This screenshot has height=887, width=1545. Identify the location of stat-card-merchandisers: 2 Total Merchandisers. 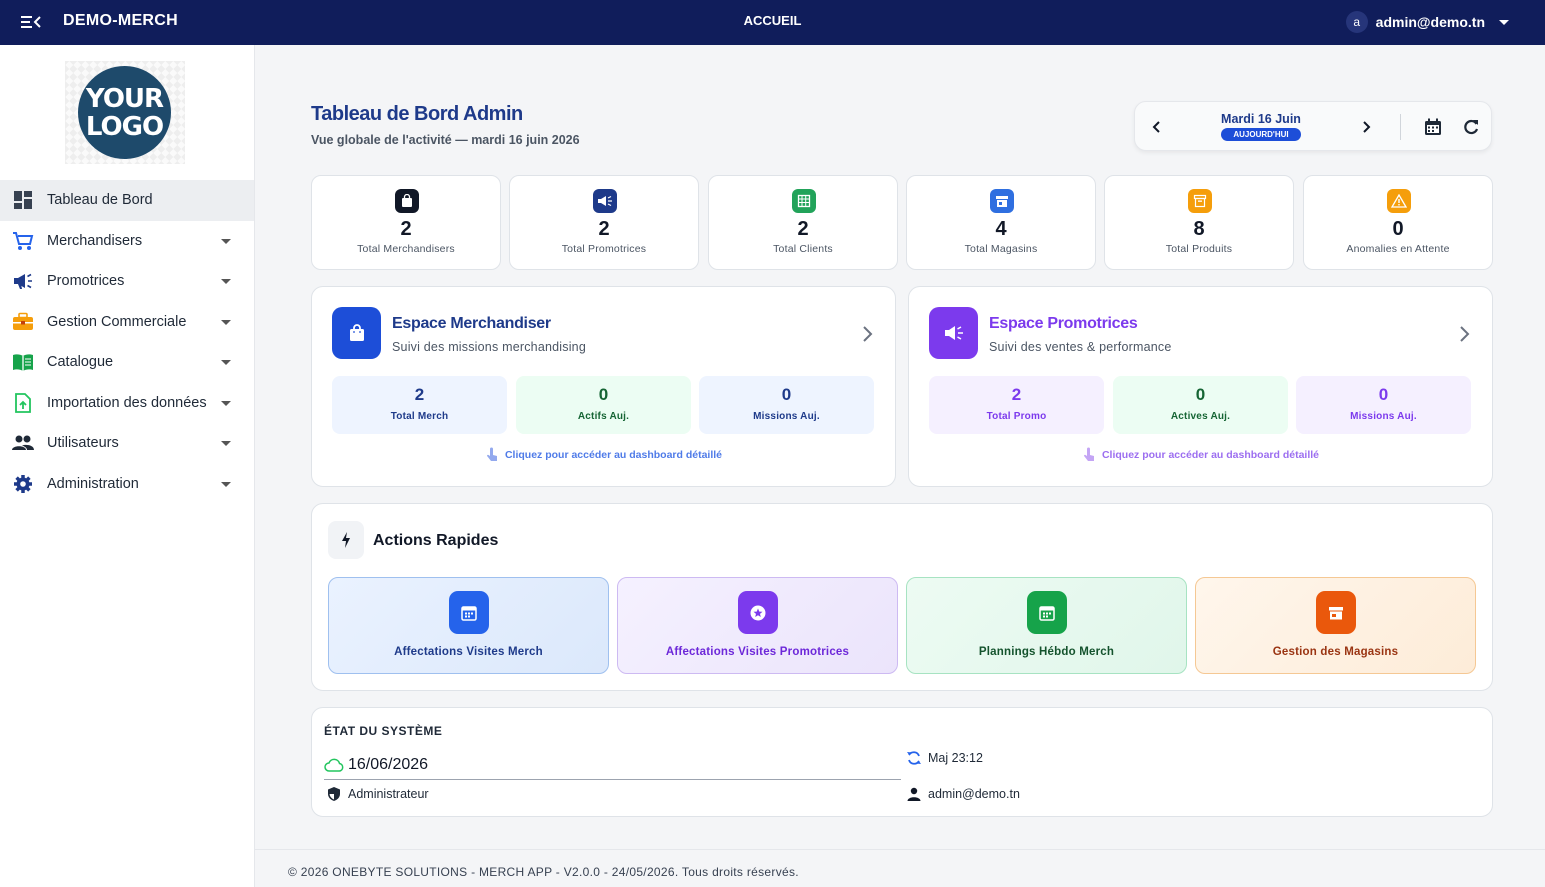
(406, 222).